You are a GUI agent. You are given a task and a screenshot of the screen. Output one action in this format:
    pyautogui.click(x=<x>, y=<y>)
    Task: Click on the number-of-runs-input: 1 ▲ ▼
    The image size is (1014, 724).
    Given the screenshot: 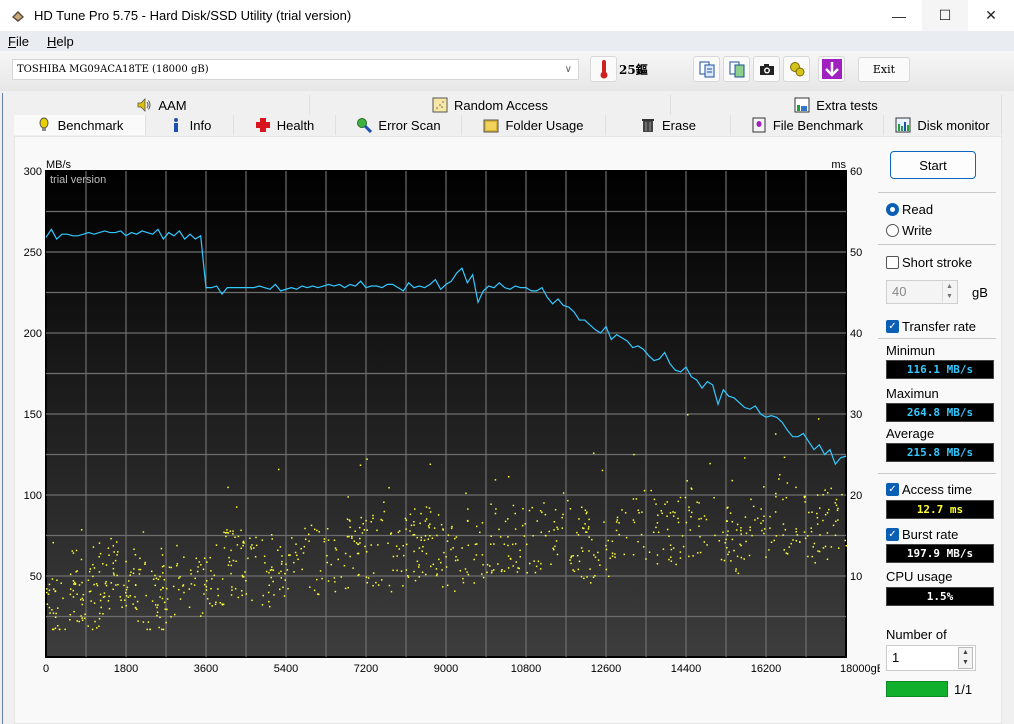 What is the action you would take?
    pyautogui.click(x=931, y=658)
    